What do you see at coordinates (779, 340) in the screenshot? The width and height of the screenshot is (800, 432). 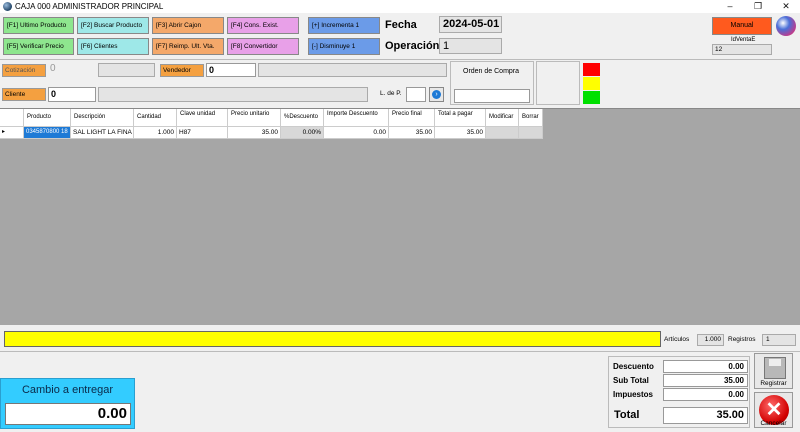 I see `registros-field: 1` at bounding box center [779, 340].